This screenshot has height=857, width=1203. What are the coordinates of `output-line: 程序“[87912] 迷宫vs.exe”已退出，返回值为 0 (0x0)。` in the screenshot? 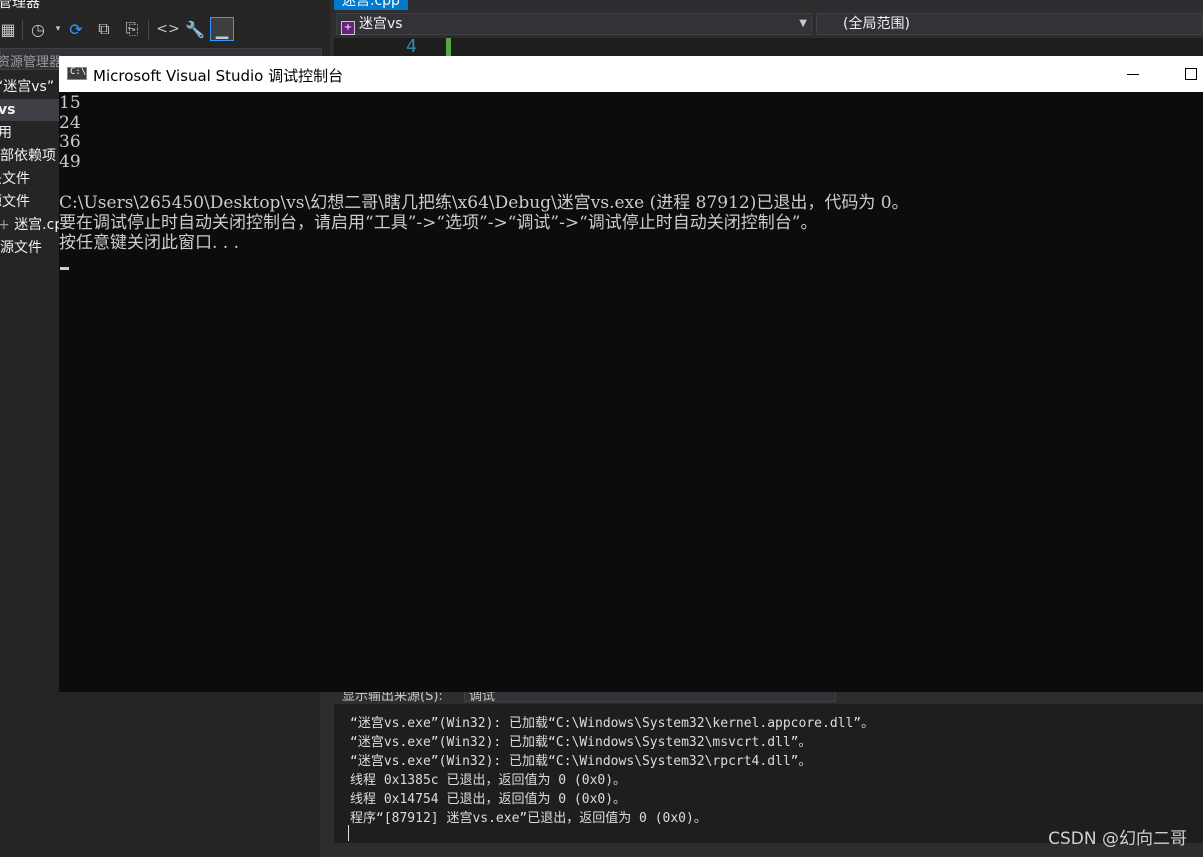 It's located at (528, 818).